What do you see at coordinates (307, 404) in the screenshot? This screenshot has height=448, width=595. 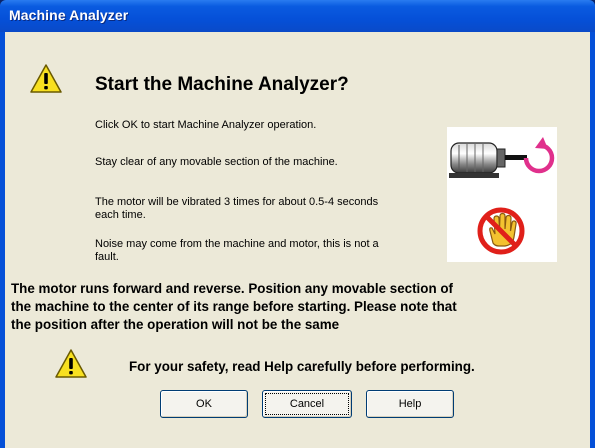 I see `cancel-button: Cancel` at bounding box center [307, 404].